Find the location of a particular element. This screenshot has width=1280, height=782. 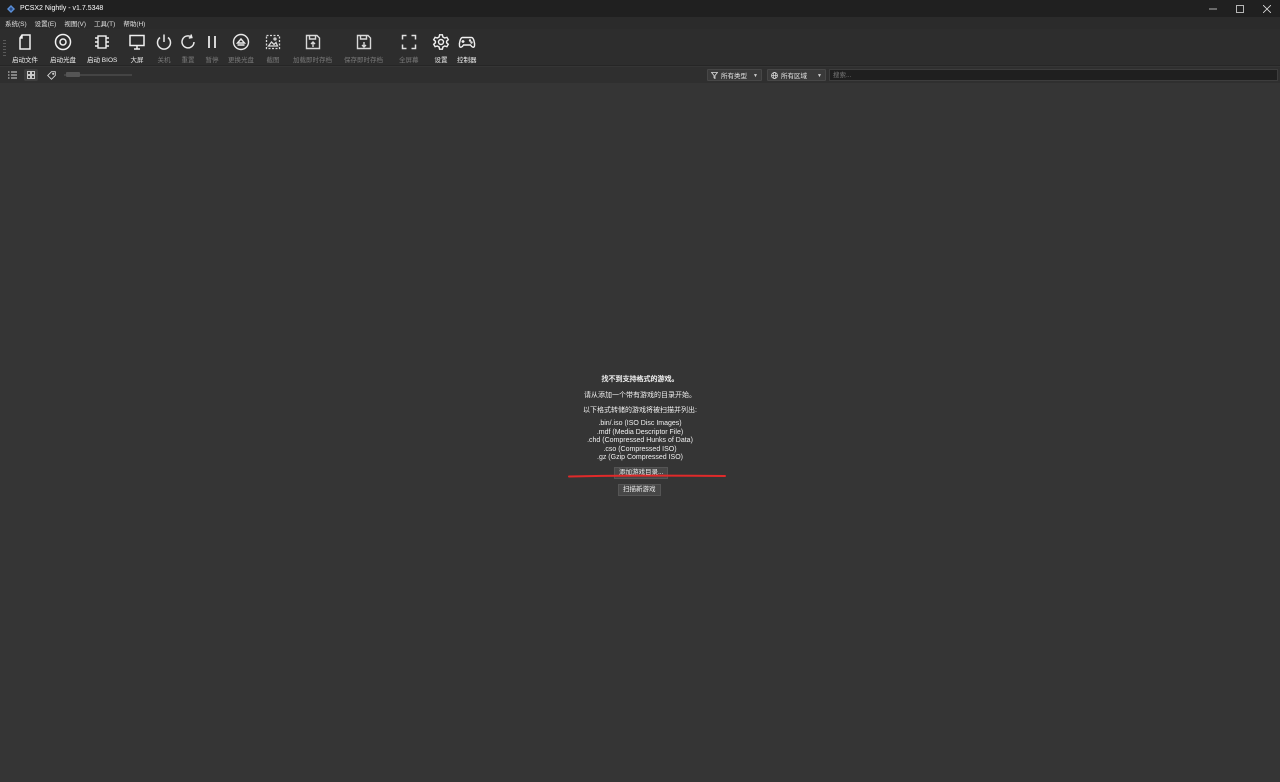

globe-icon is located at coordinates (774, 75).